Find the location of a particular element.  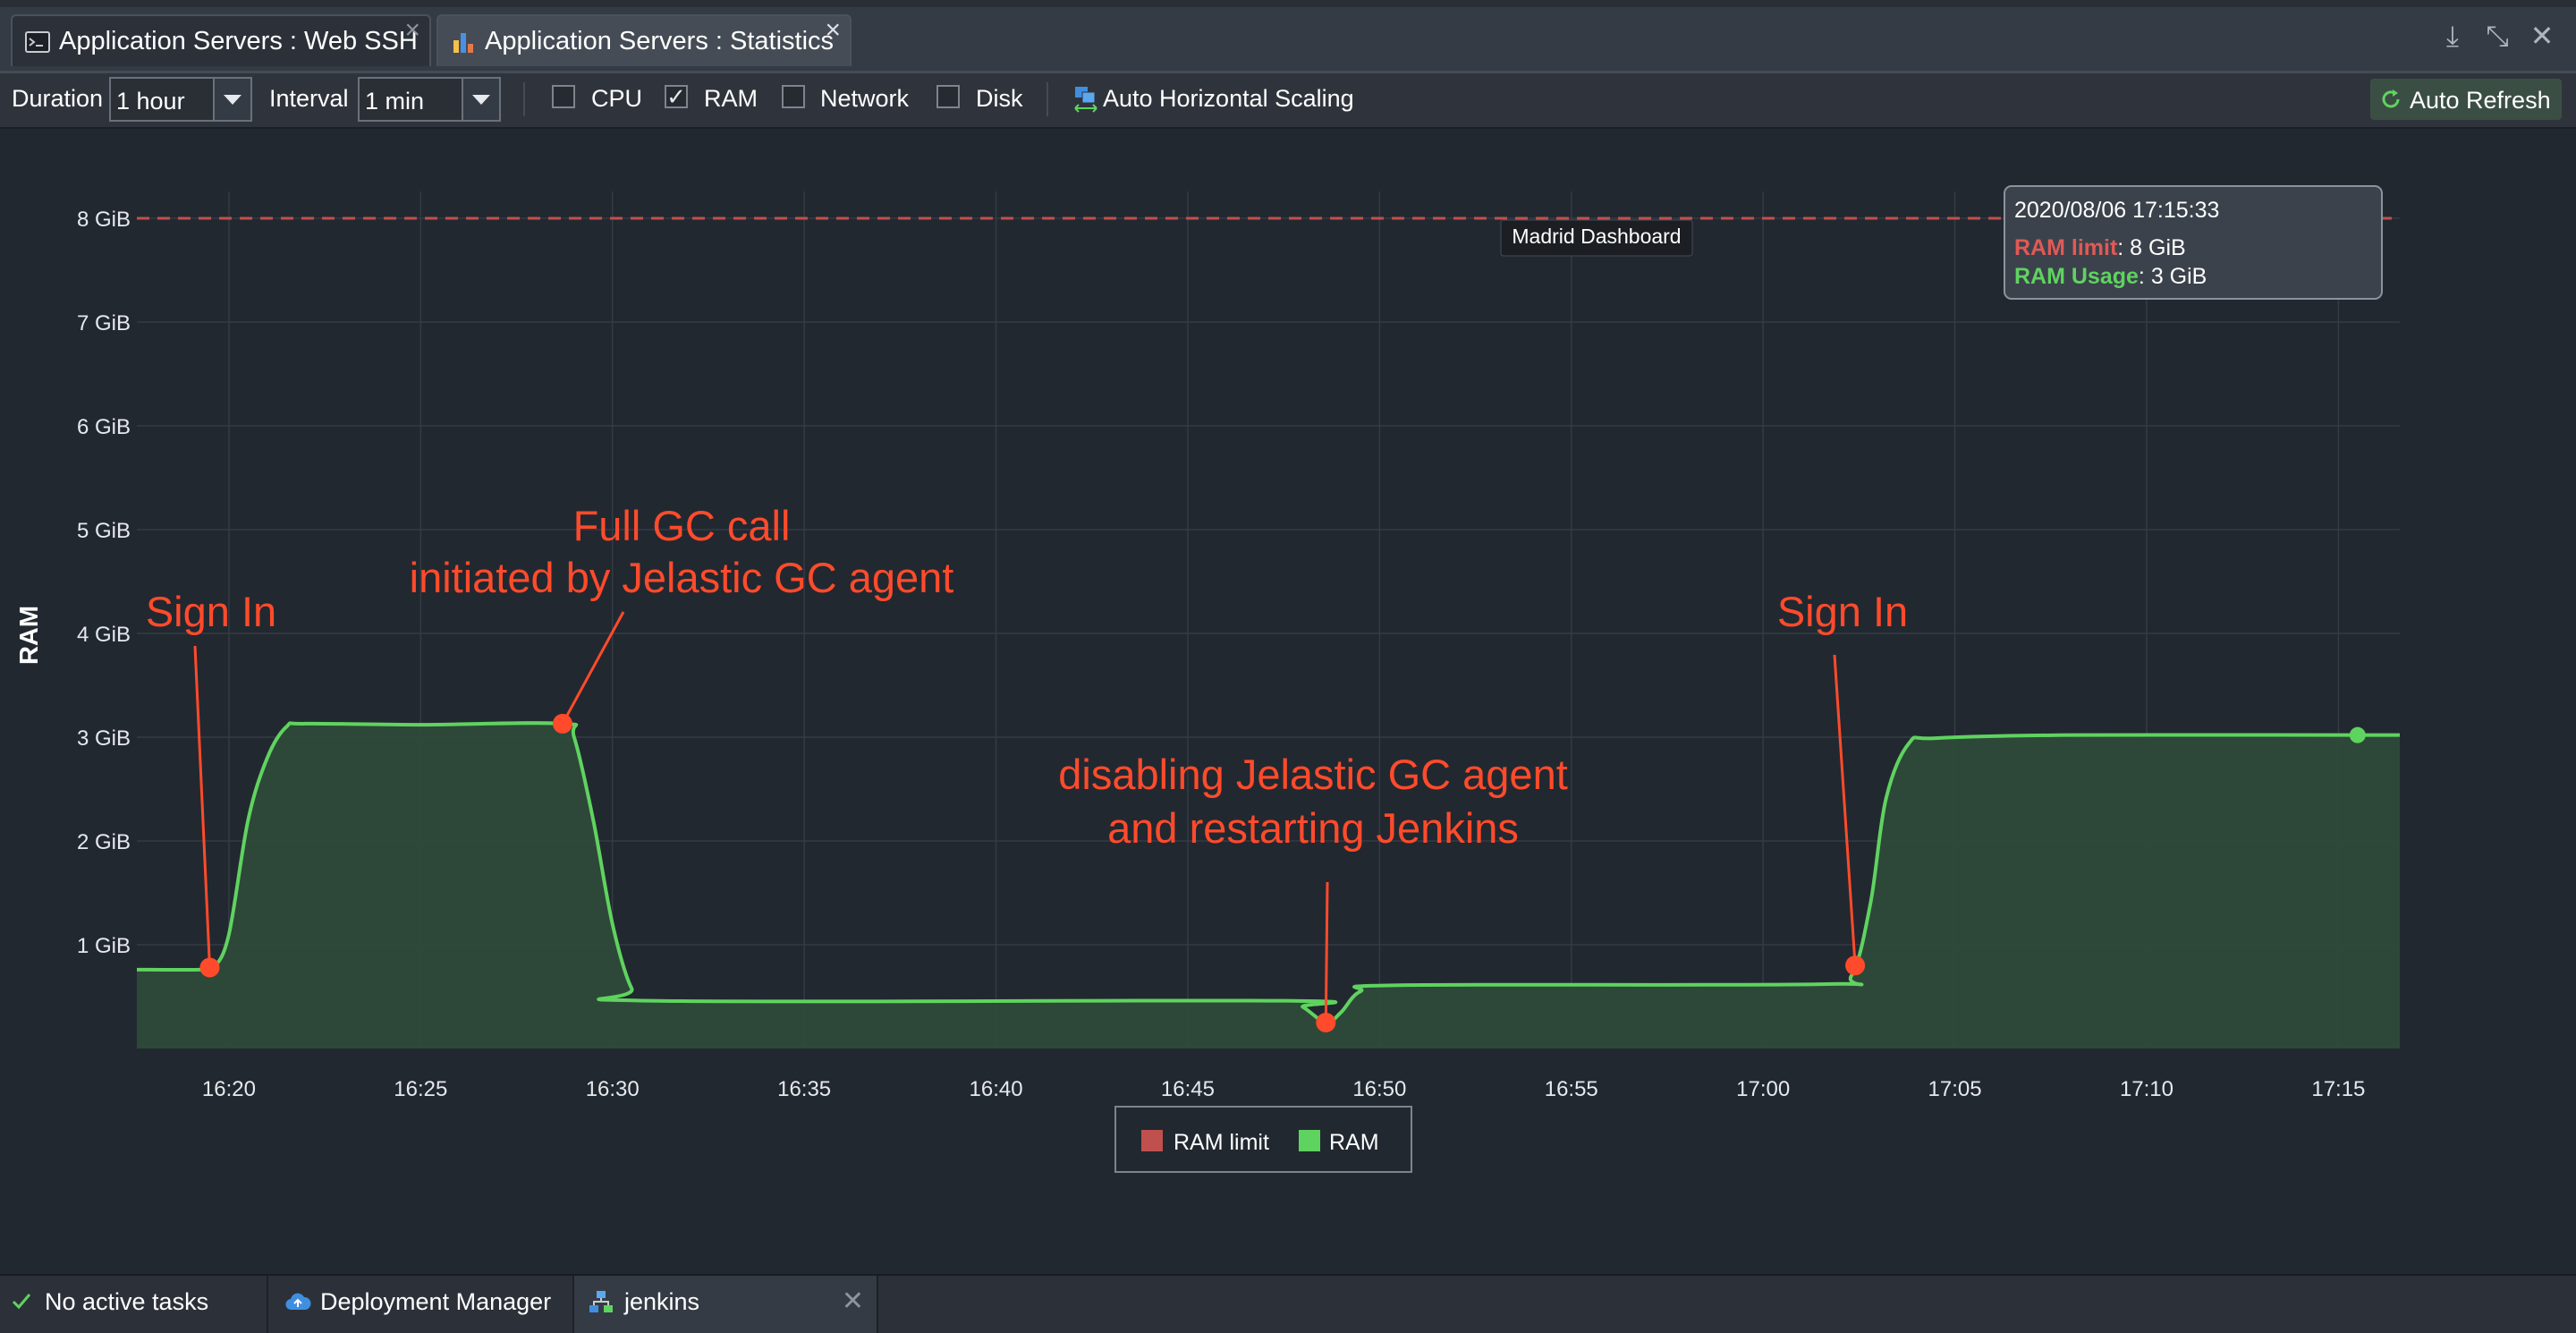

tooltip-usage-value: : 3 GiB is located at coordinates (2173, 276).